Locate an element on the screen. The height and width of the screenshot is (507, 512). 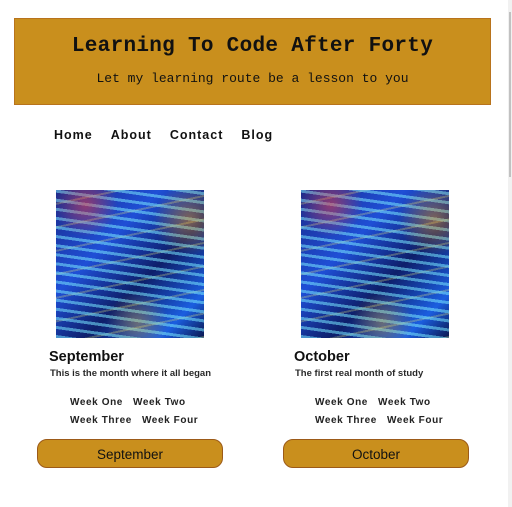
card-description: This is the month where it all began is located at coordinates (130, 373).